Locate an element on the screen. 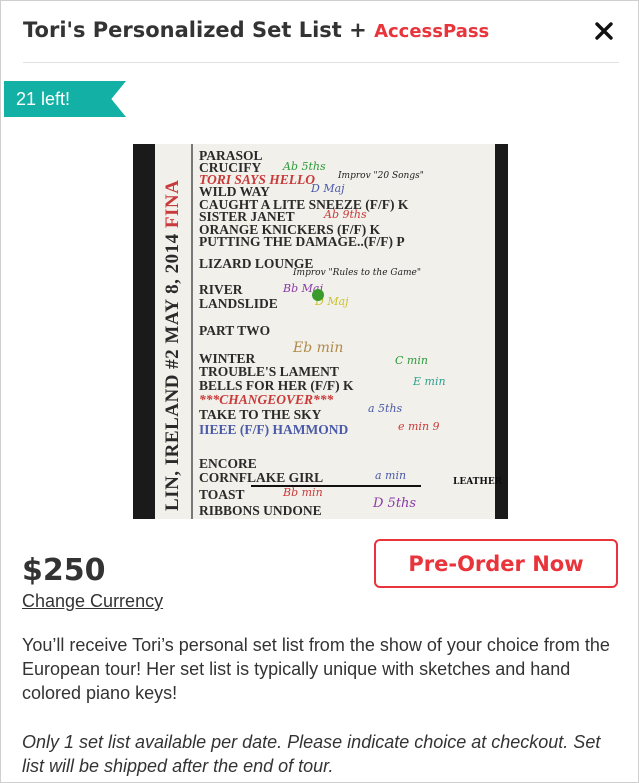 The image size is (639, 783). handwritten-note: LEATHER is located at coordinates (478, 482).